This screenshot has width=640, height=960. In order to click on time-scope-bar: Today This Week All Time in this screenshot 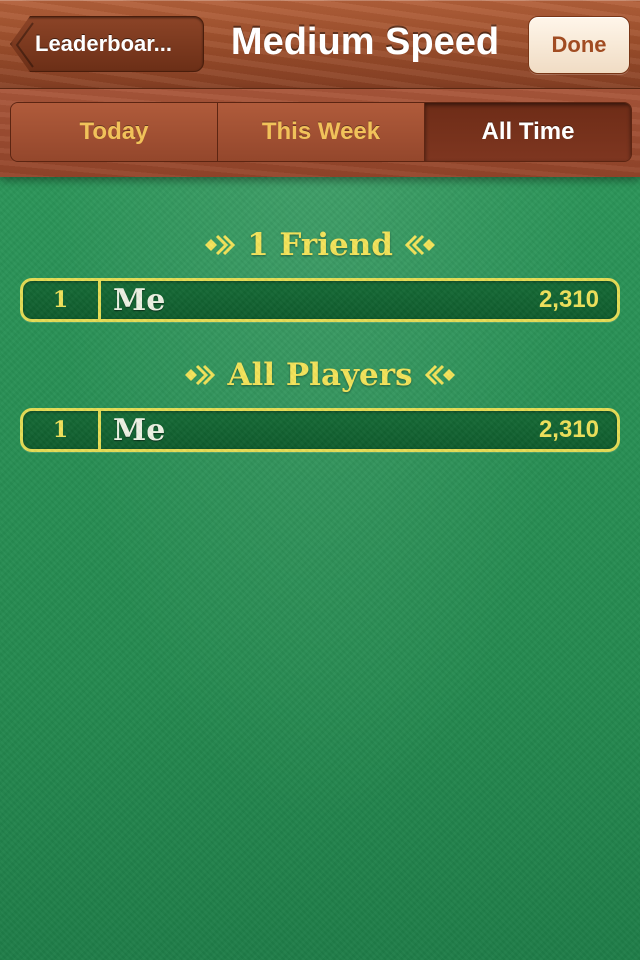, I will do `click(320, 133)`.